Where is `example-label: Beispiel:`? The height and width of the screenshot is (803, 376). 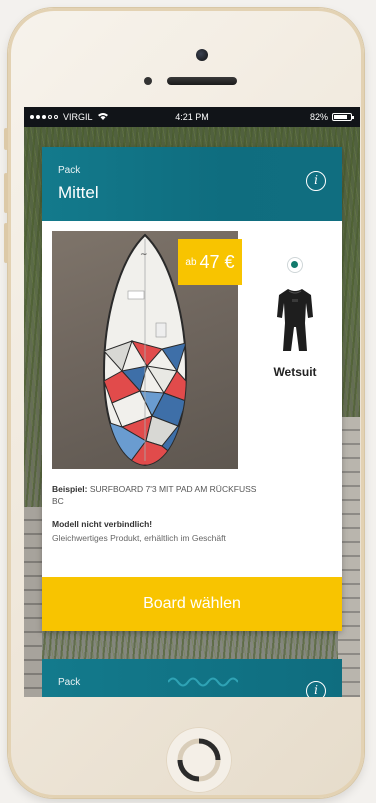 example-label: Beispiel: is located at coordinates (70, 489).